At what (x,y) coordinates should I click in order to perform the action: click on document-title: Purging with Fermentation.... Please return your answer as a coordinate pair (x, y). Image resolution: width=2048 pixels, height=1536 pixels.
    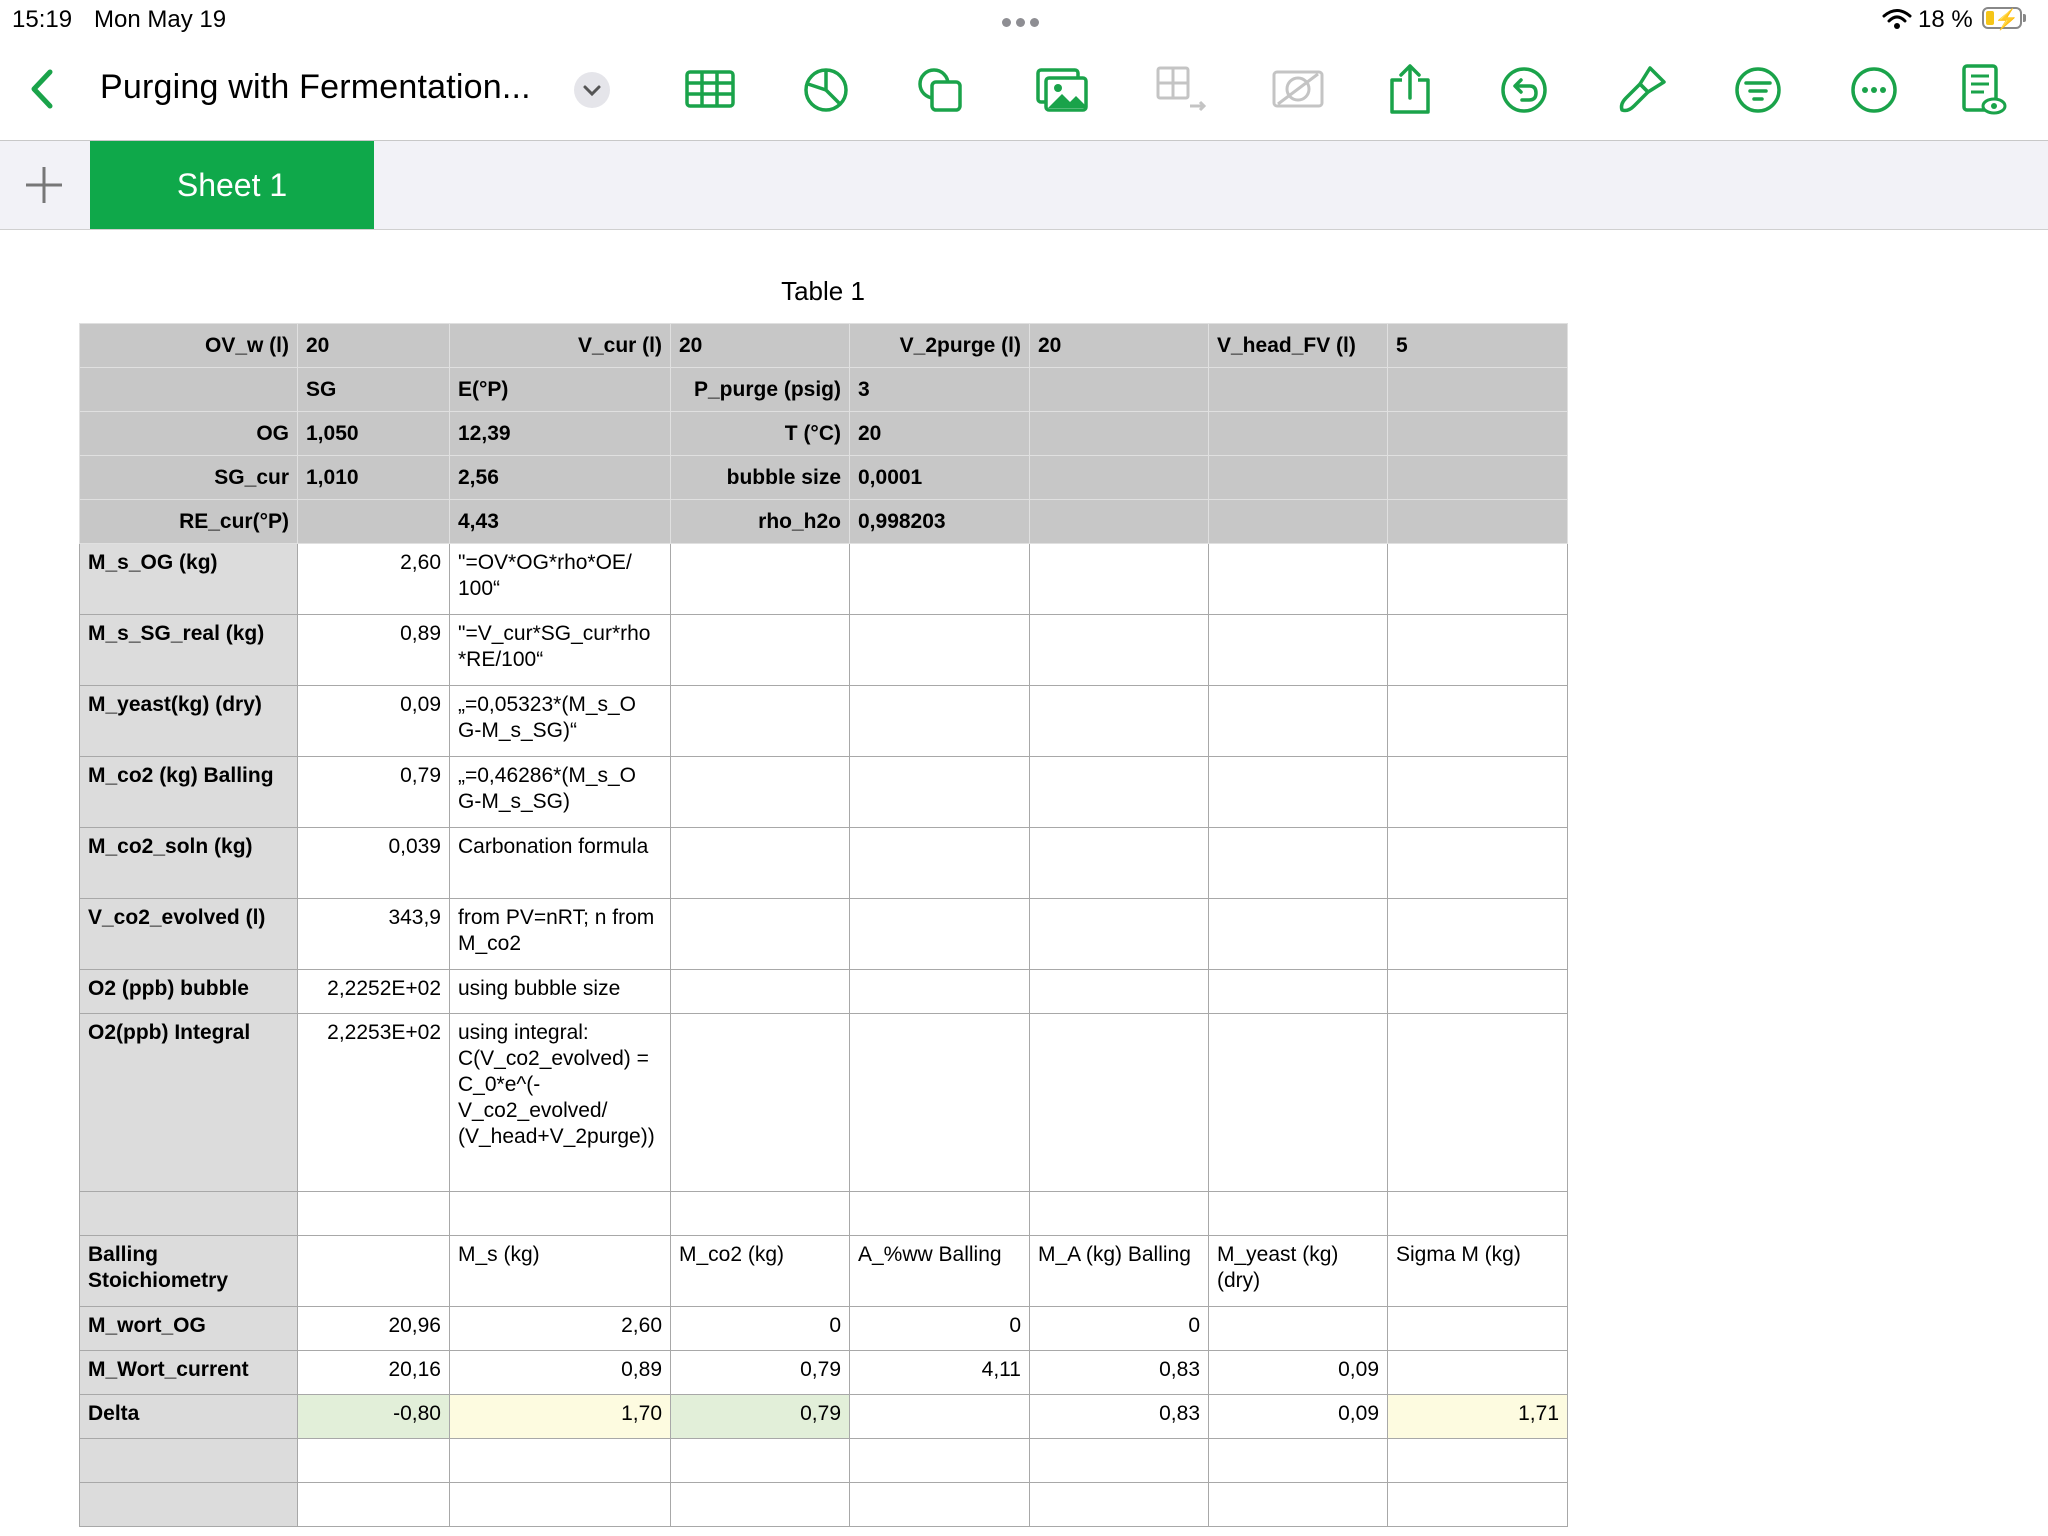
    Looking at the image, I should click on (315, 87).